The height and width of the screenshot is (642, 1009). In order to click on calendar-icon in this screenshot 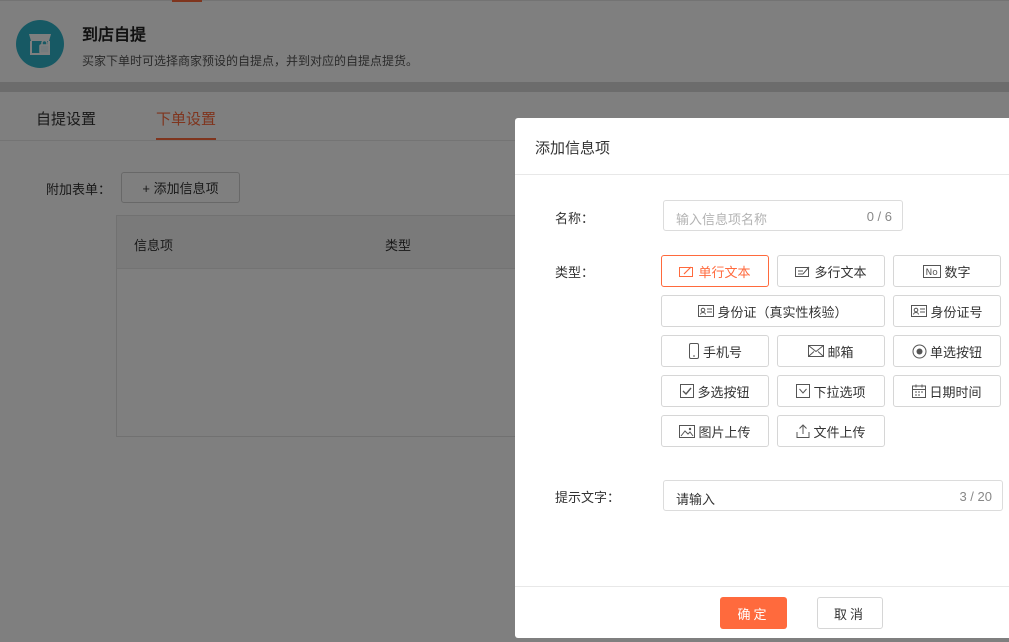, I will do `click(919, 391)`.